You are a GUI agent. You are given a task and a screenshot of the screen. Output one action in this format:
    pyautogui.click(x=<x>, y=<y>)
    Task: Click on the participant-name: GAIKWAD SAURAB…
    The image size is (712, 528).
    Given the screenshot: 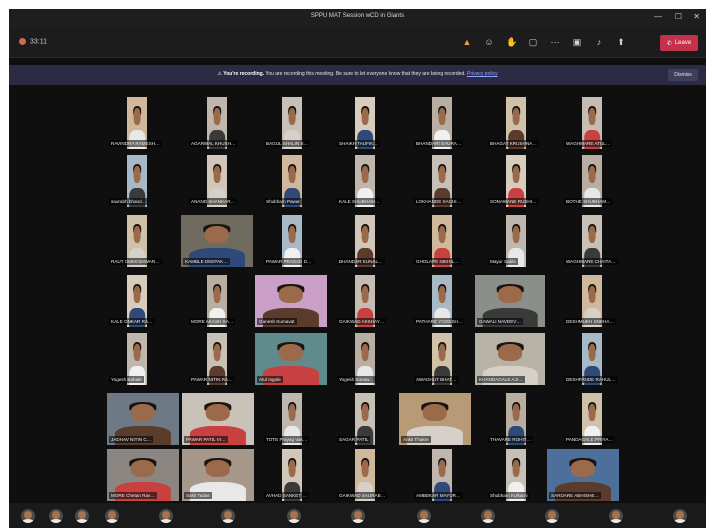 What is the action you would take?
    pyautogui.click(x=362, y=495)
    